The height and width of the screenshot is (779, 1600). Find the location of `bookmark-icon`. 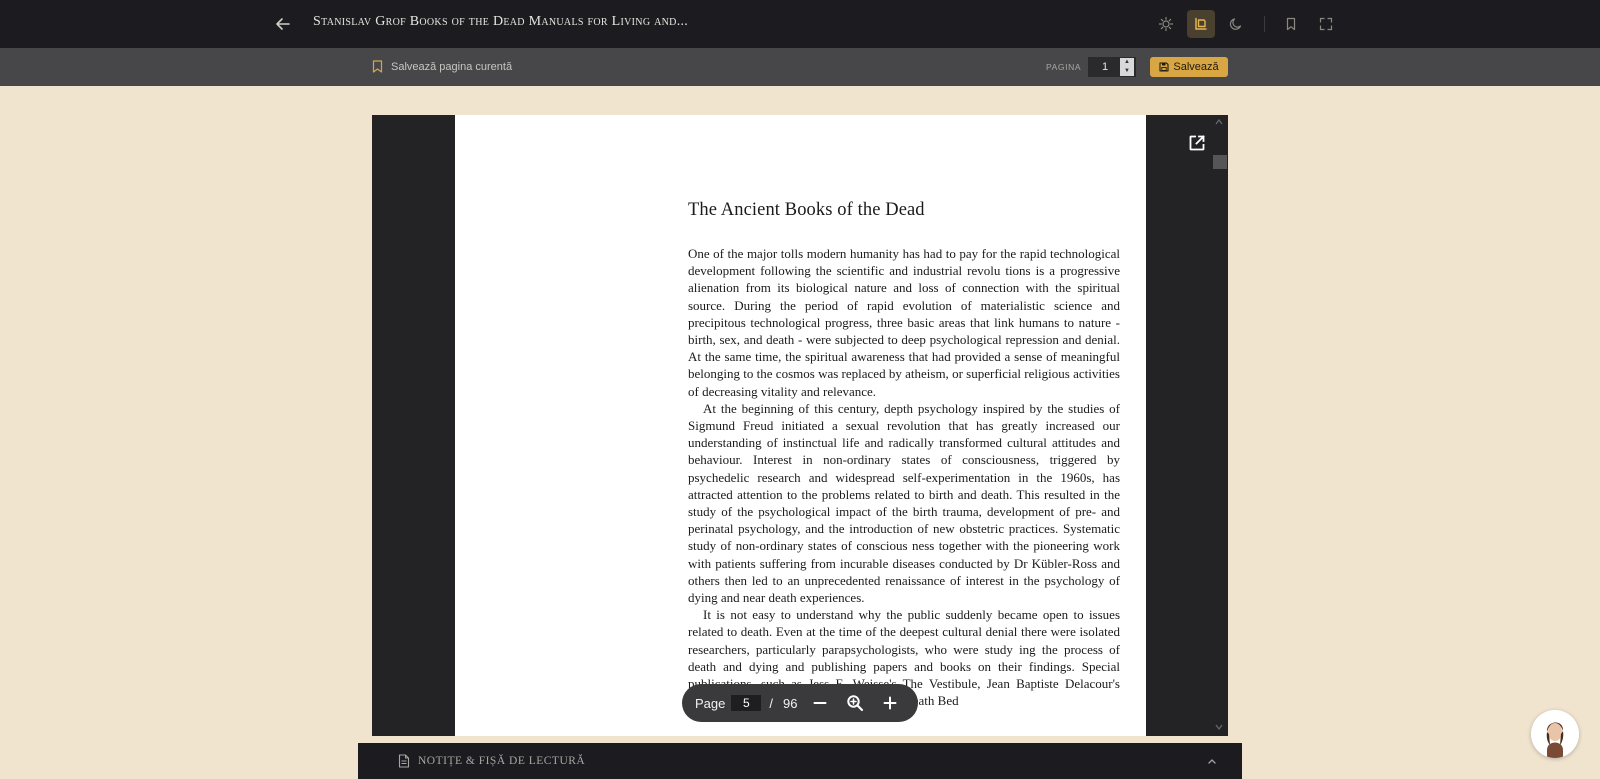

bookmark-icon is located at coordinates (1291, 24).